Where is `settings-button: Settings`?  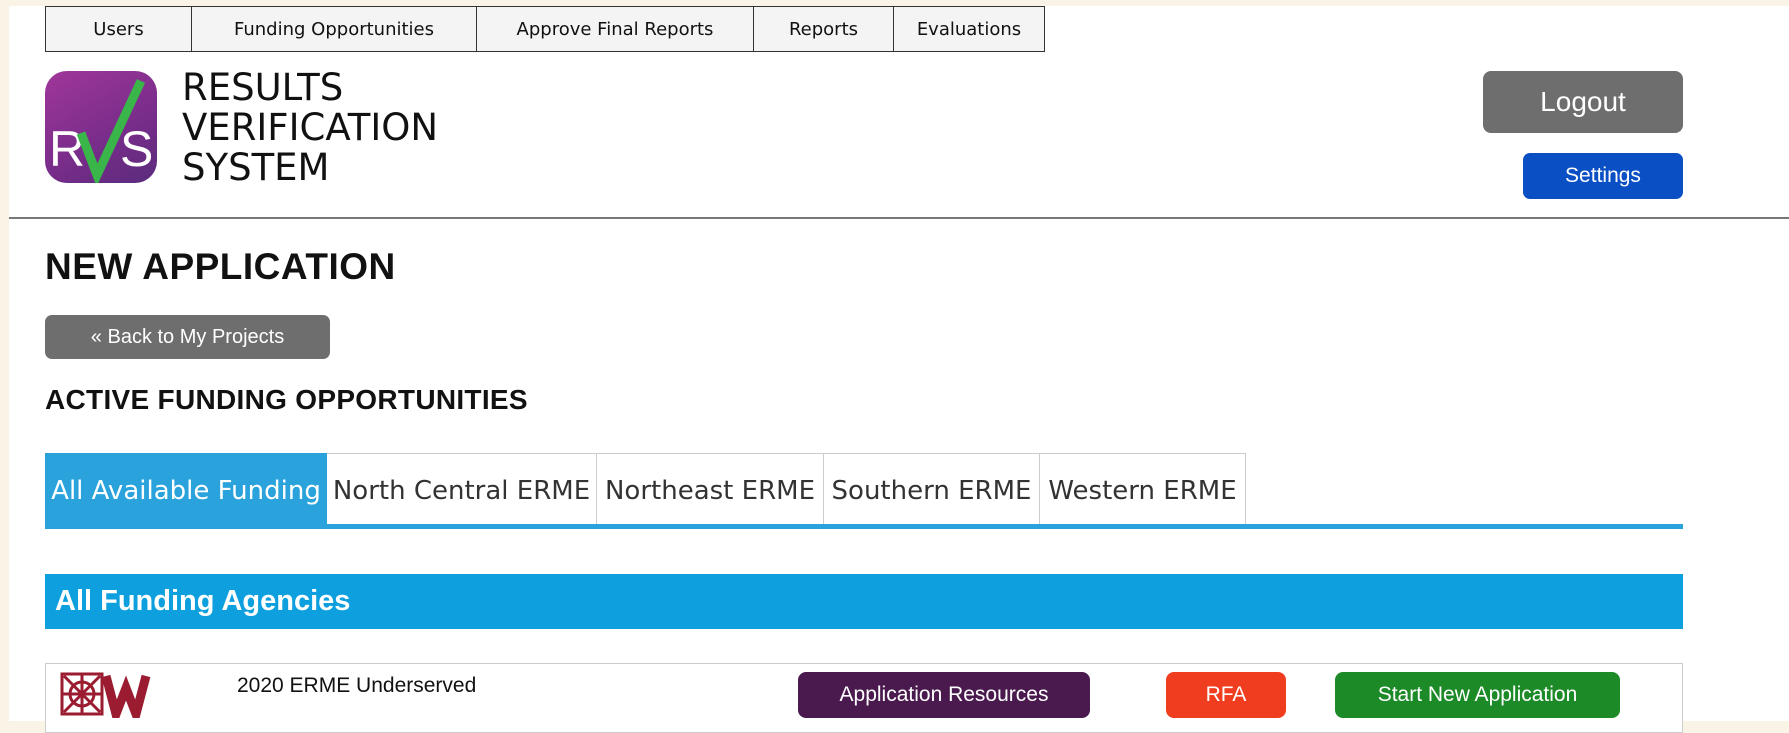
settings-button: Settings is located at coordinates (1603, 176).